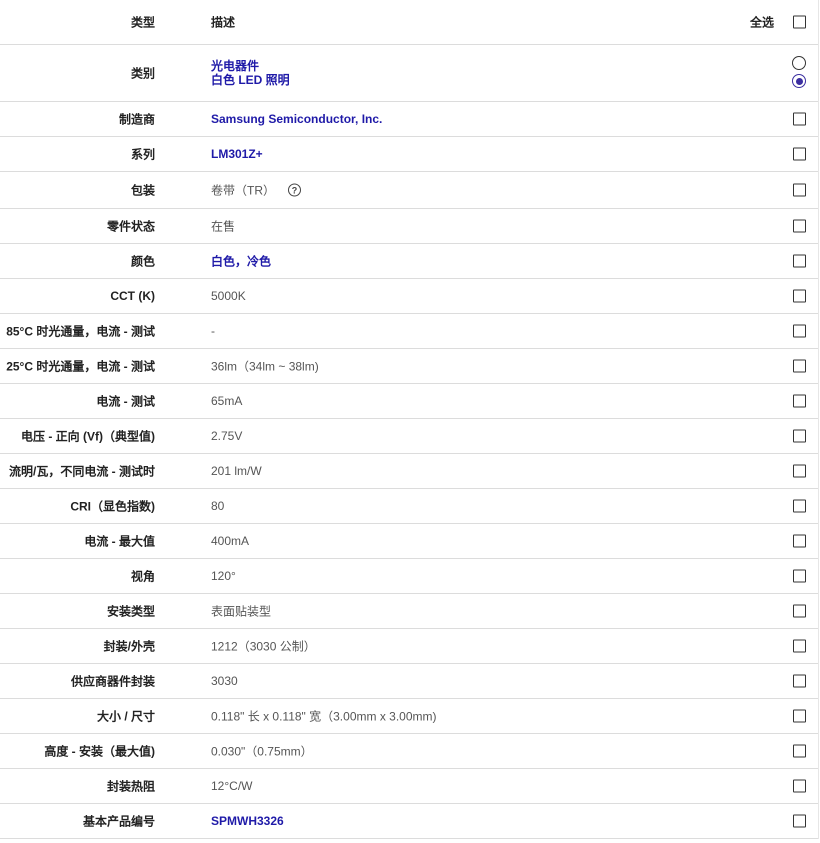 The image size is (820, 843). Describe the element at coordinates (324, 716) in the screenshot. I see `attribute-value: 0.118" 长 x 0.118" 宽（3.00mm x 3.00mm)` at that location.